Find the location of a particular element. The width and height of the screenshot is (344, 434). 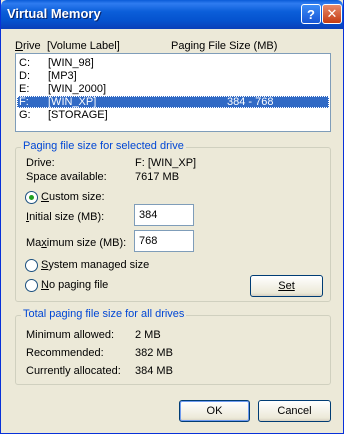

custom-size-label: Custom size: is located at coordinates (73, 197).